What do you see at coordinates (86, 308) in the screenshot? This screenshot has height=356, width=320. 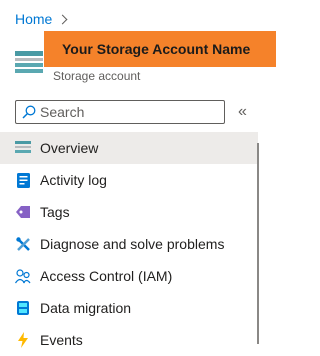 I see `menu-item-label: Data migration` at bounding box center [86, 308].